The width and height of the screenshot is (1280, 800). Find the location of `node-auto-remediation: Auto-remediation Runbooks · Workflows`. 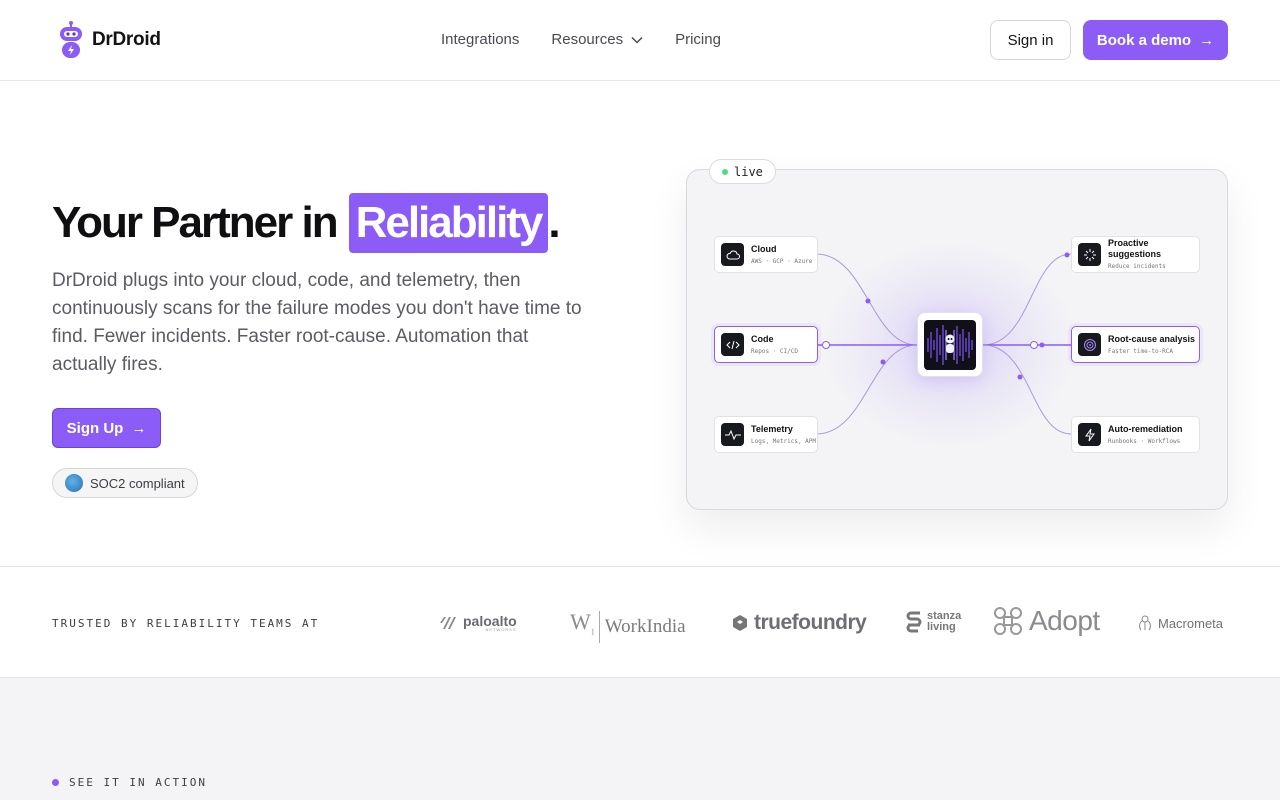

node-auto-remediation: Auto-remediation Runbooks · Workflows is located at coordinates (1135, 434).